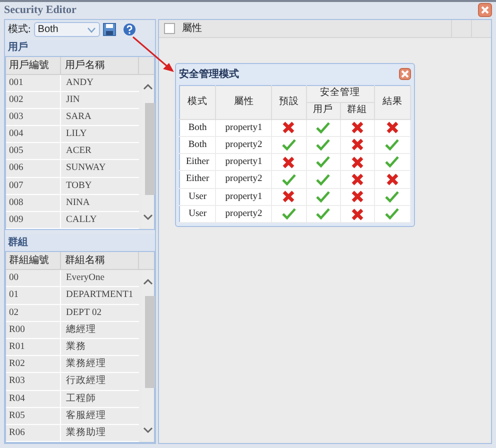 The image size is (496, 448). I want to click on table-cell-text: JIN, so click(73, 100).